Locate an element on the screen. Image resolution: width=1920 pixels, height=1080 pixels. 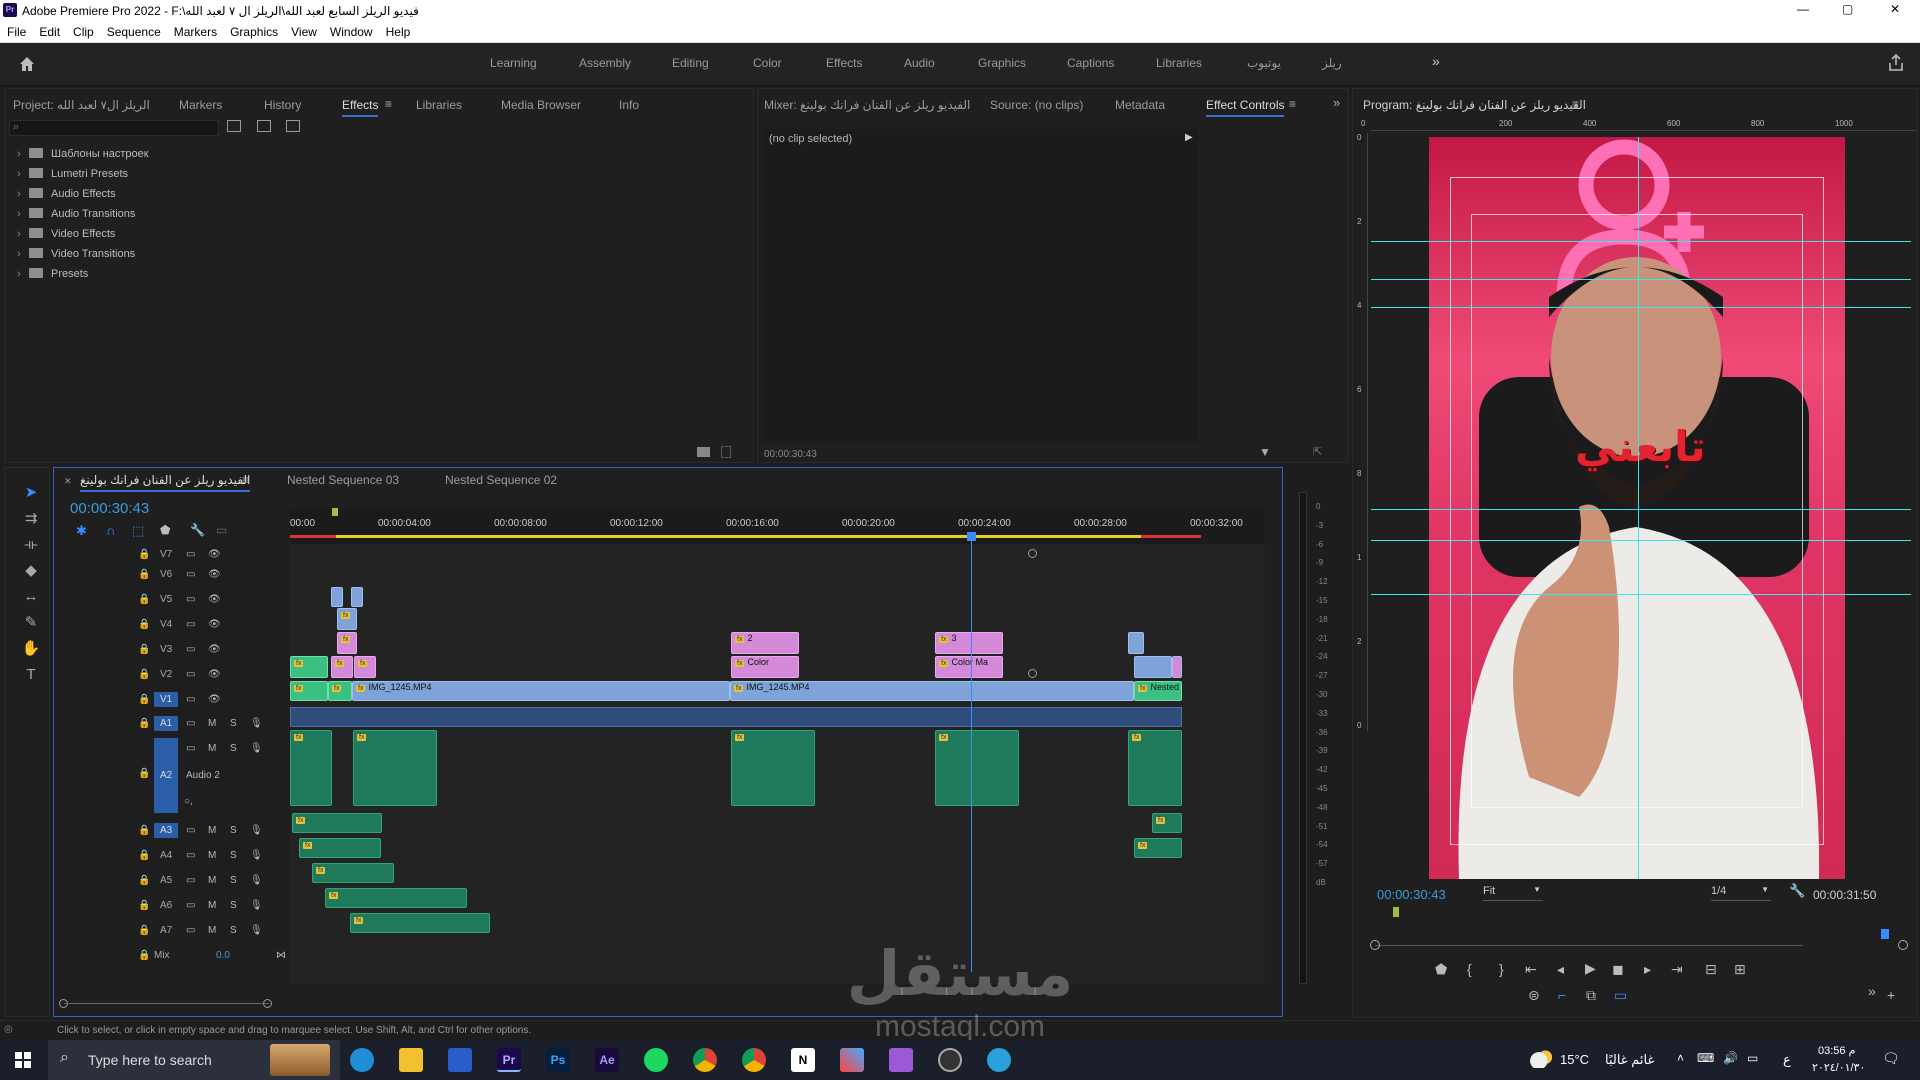
weather-temp: 15°C is located at coordinates (1574, 1059).